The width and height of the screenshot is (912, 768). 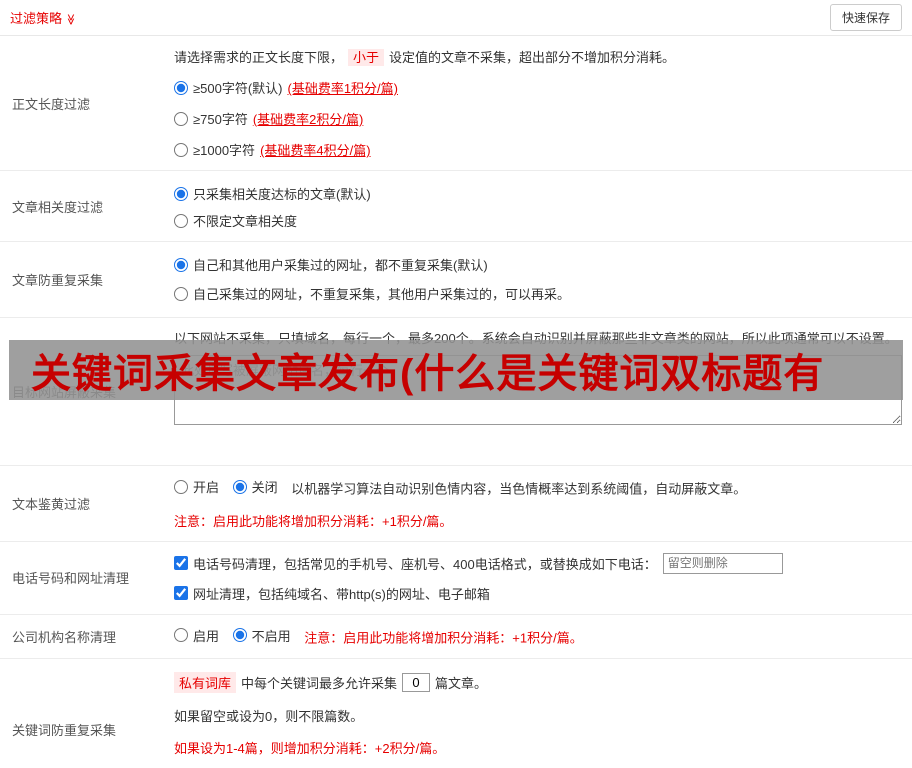 I want to click on company-disable-radio, so click(x=239, y=635).